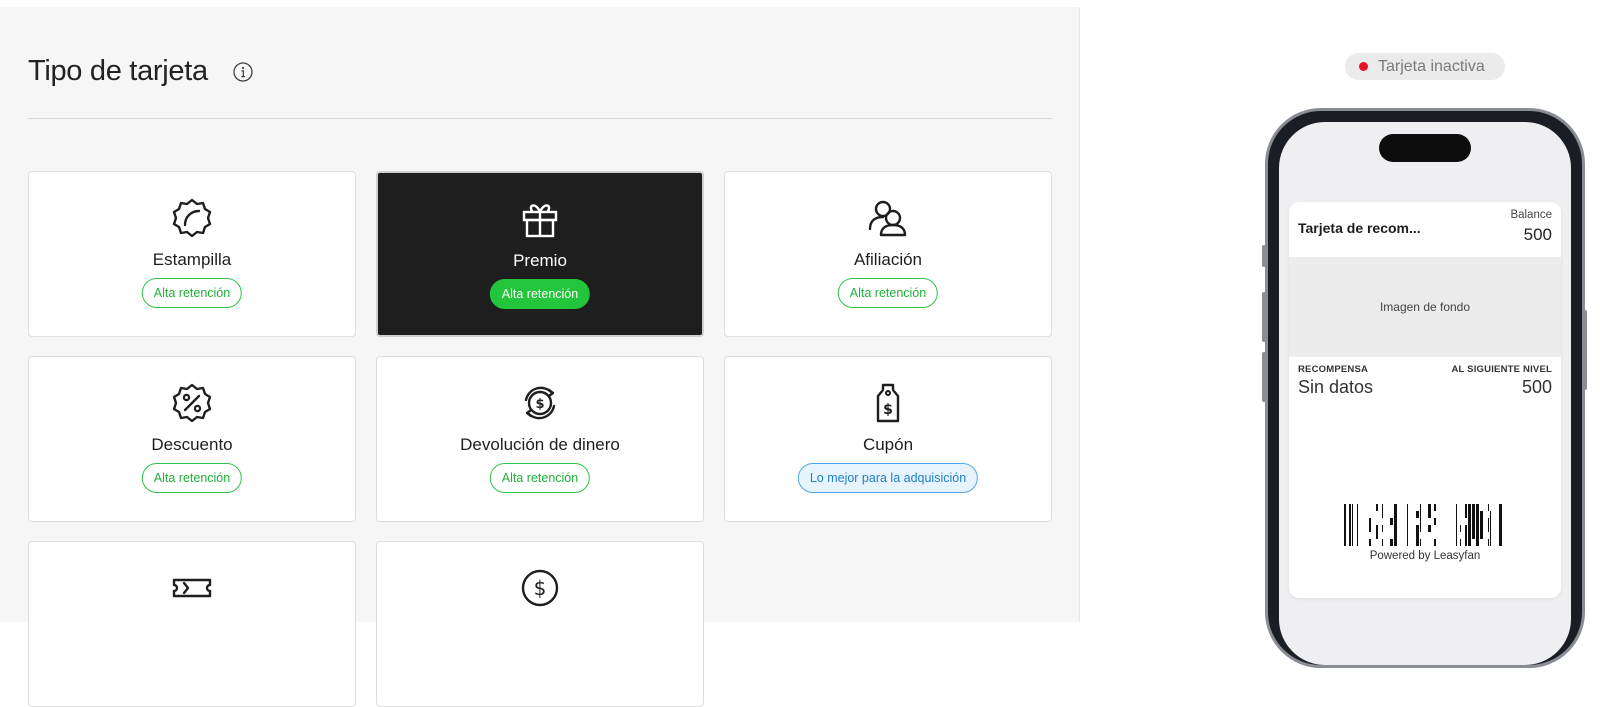 The height and width of the screenshot is (707, 1600). Describe the element at coordinates (888, 259) in the screenshot. I see `card-label: Afiliación` at that location.